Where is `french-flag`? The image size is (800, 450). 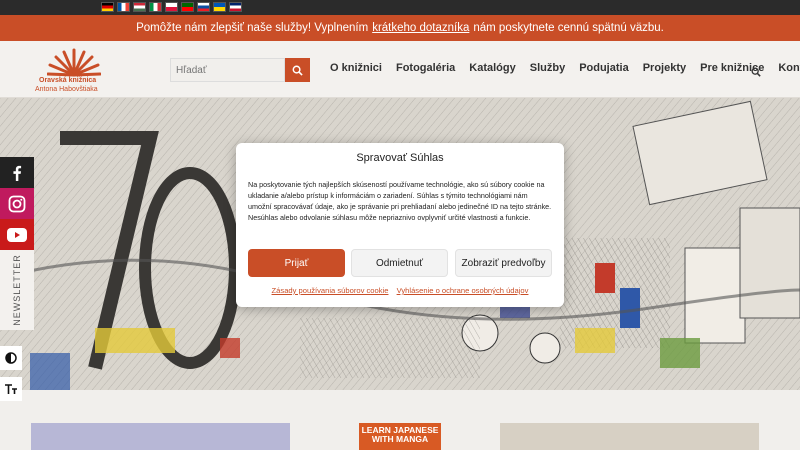 french-flag is located at coordinates (123, 7).